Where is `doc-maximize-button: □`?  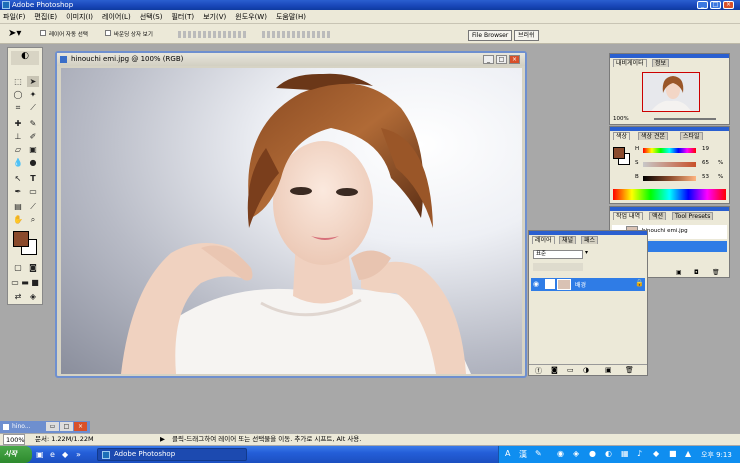 doc-maximize-button: □ is located at coordinates (501, 59).